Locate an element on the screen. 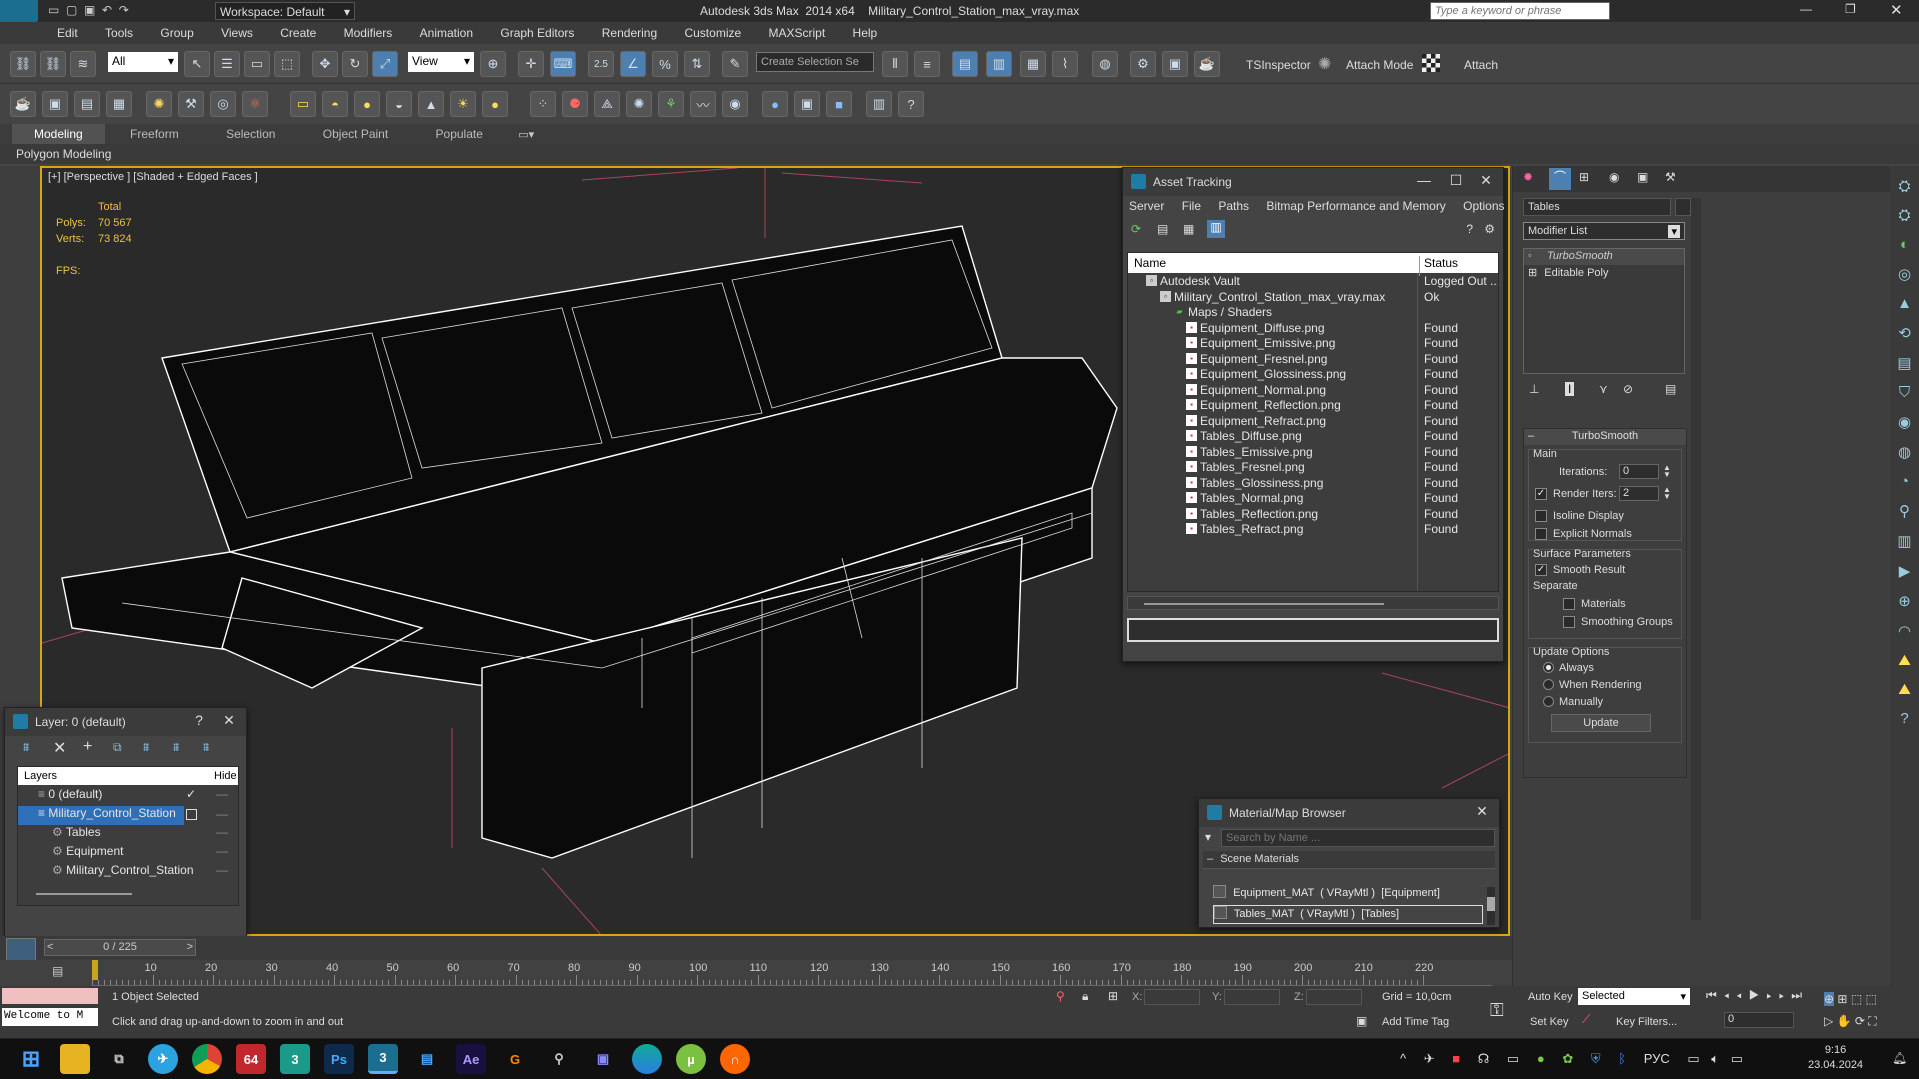 Image resolution: width=1919 pixels, height=1079 pixels. strip-icon: ▶ is located at coordinates (1904, 571).